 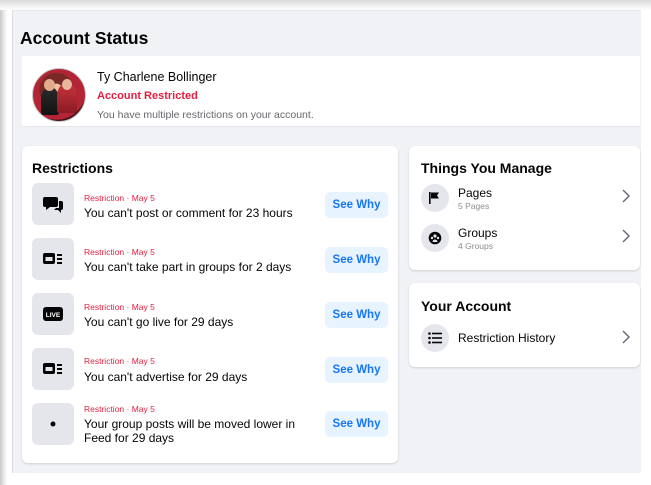 I want to click on manage-item-count: 5 Pages, so click(x=474, y=206).